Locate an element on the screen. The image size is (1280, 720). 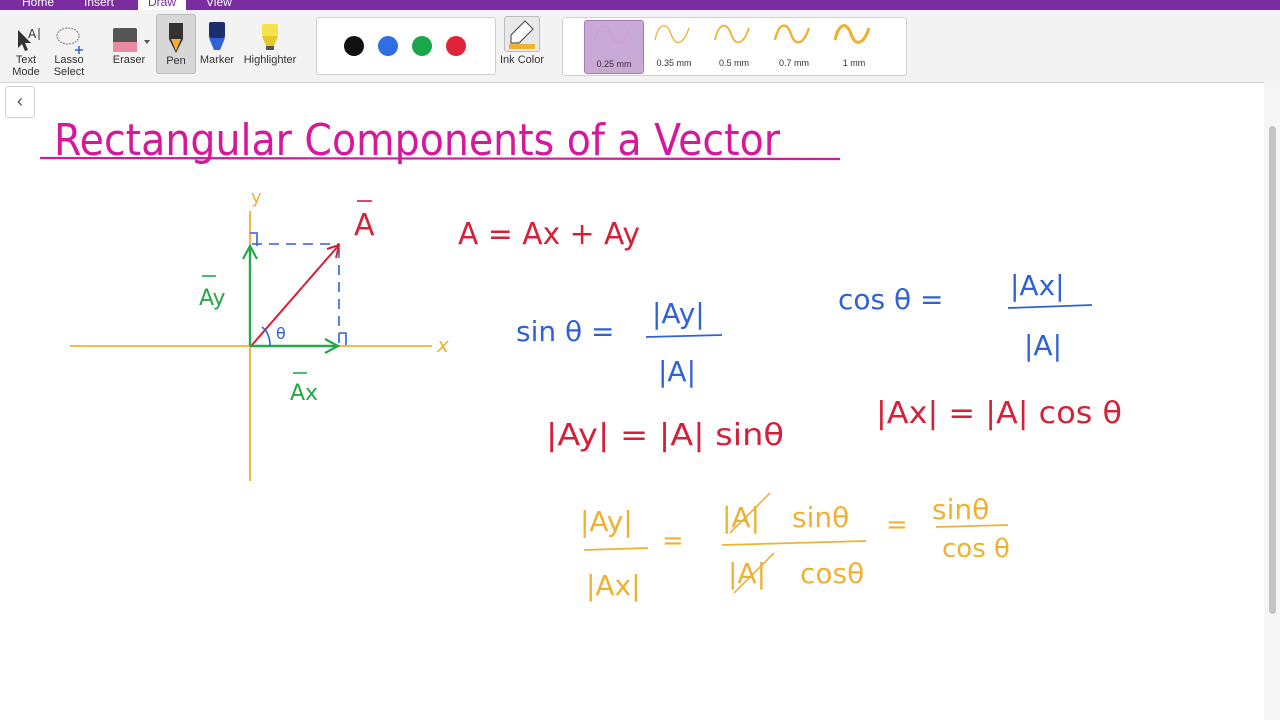
thickness-option-0-35: 0.35 mm is located at coordinates (674, 46).